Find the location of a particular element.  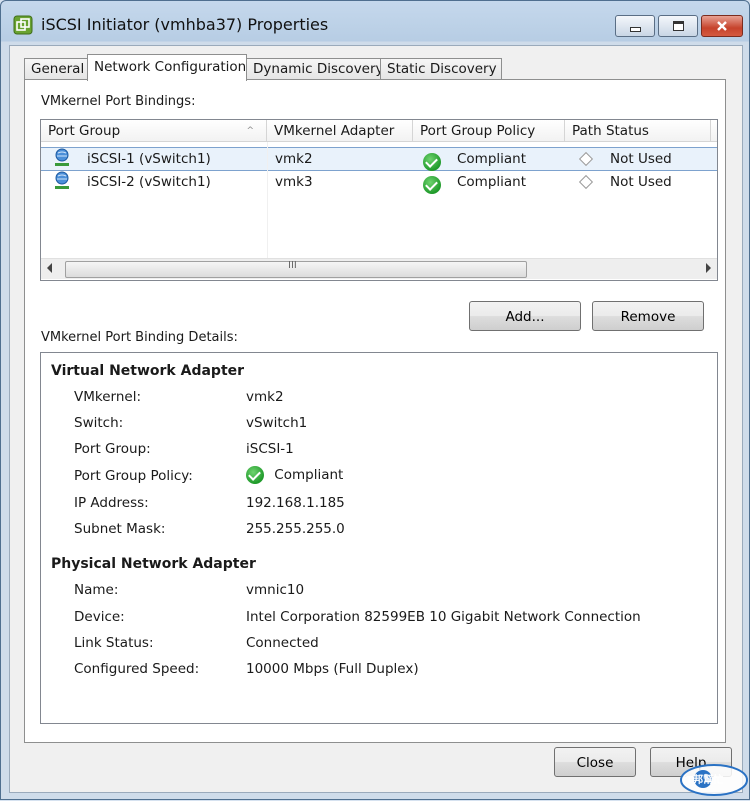

tab-network-configuration: Network Configuration is located at coordinates (167, 67).